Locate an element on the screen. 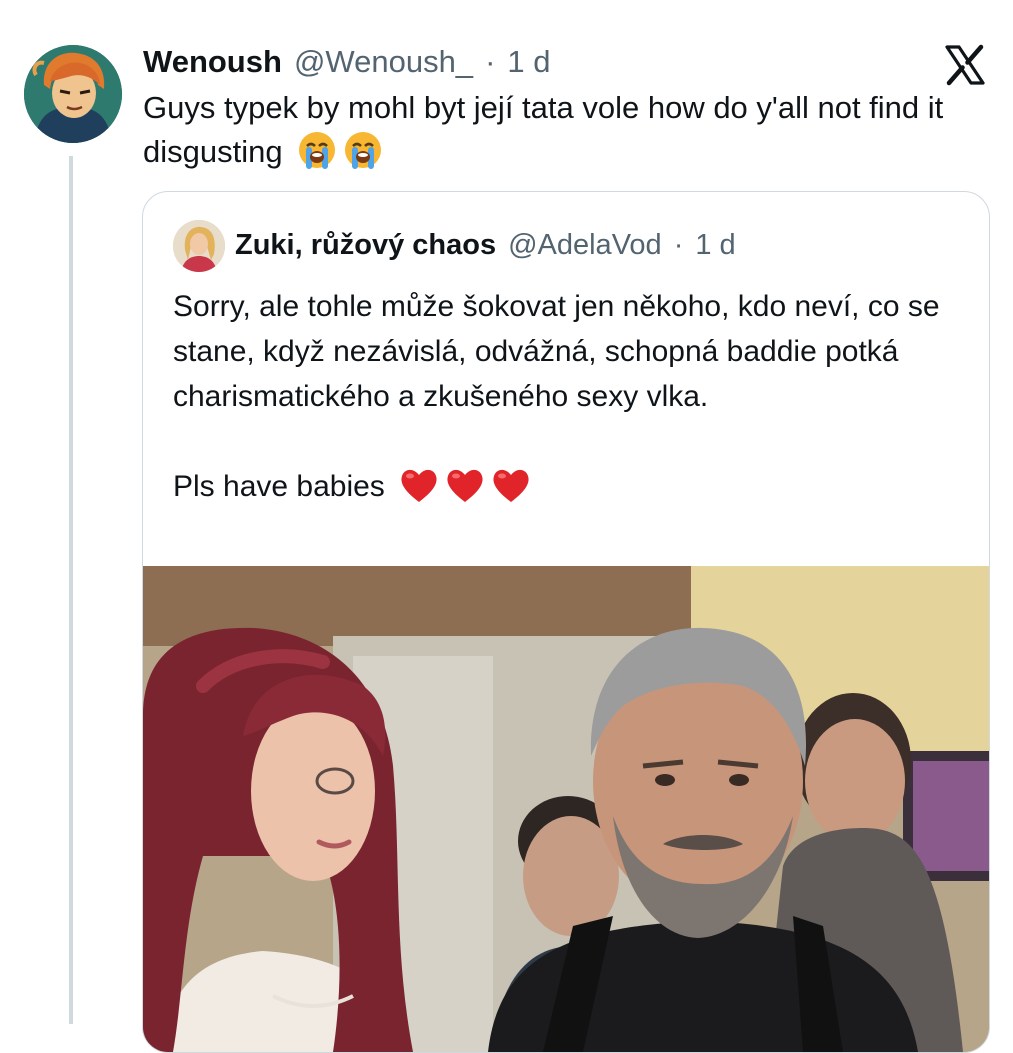  author-name: Wenoush is located at coordinates (212, 62).